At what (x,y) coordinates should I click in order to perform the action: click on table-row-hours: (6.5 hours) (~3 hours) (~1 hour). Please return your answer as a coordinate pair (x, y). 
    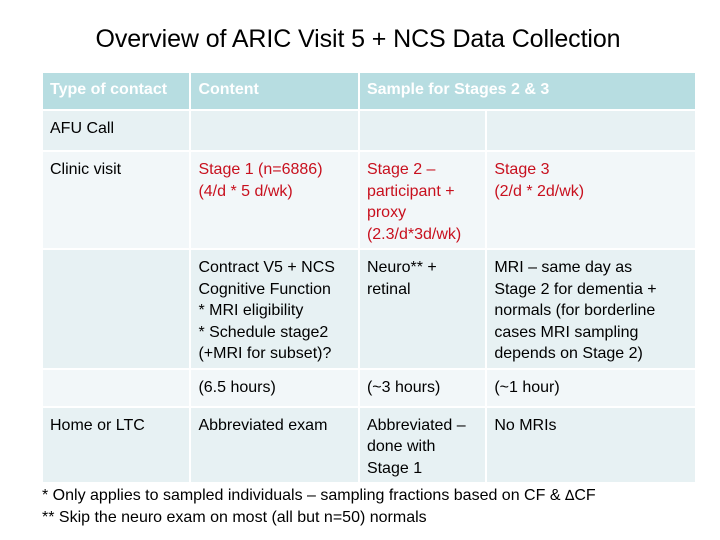
    Looking at the image, I should click on (369, 387).